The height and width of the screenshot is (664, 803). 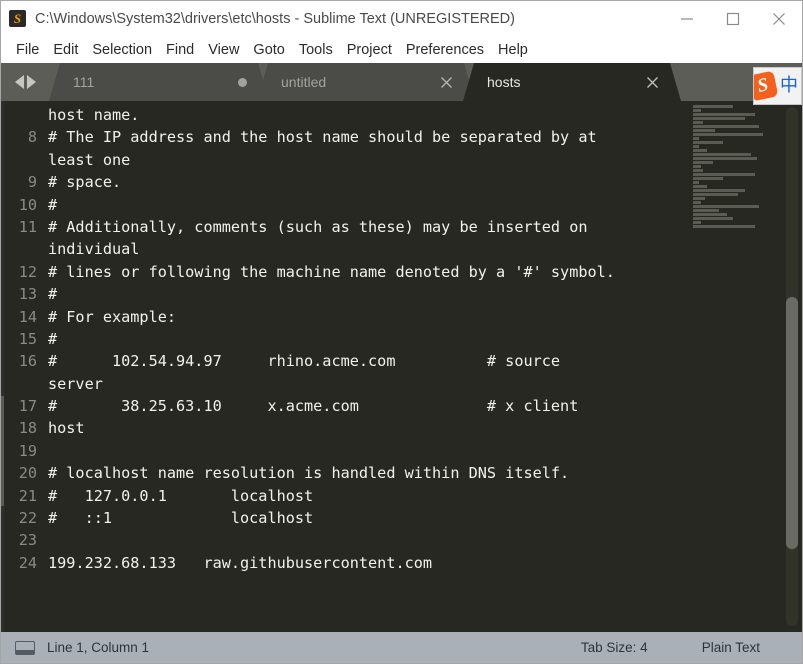 I want to click on tab-111: 111, so click(x=159, y=82).